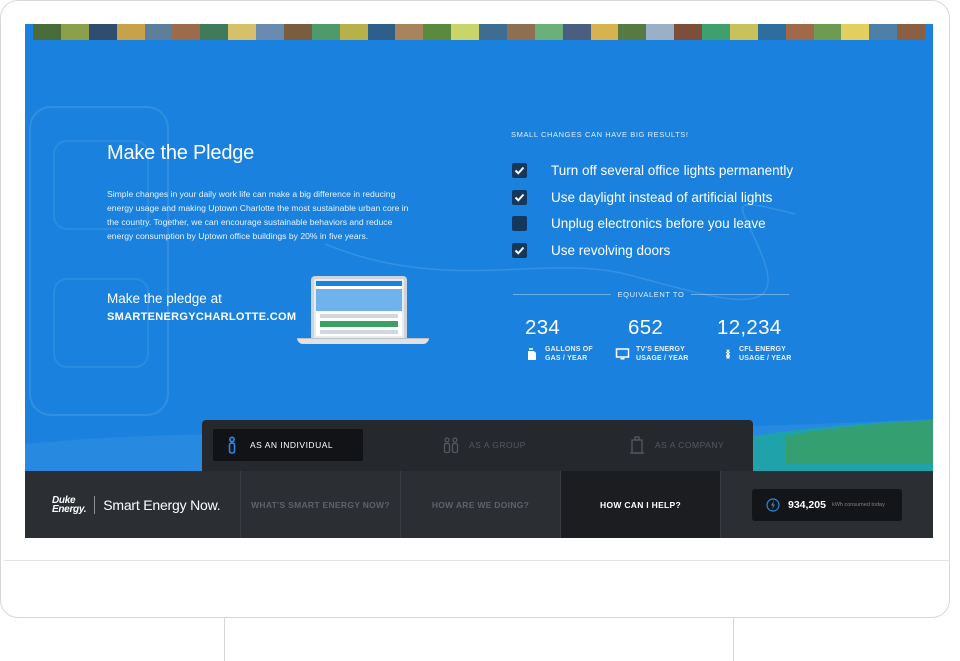 This screenshot has height=661, width=960. I want to click on tab-as-company: AS A COMPANY, so click(676, 445).